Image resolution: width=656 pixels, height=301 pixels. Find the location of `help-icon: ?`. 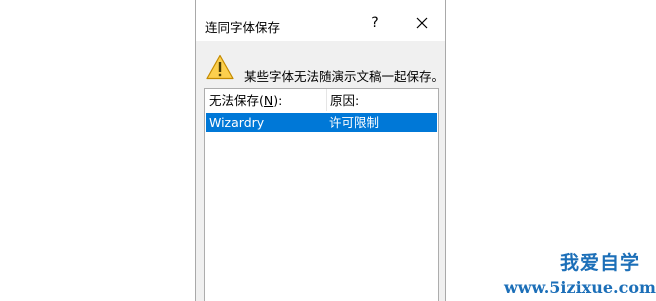

help-icon: ? is located at coordinates (375, 23).